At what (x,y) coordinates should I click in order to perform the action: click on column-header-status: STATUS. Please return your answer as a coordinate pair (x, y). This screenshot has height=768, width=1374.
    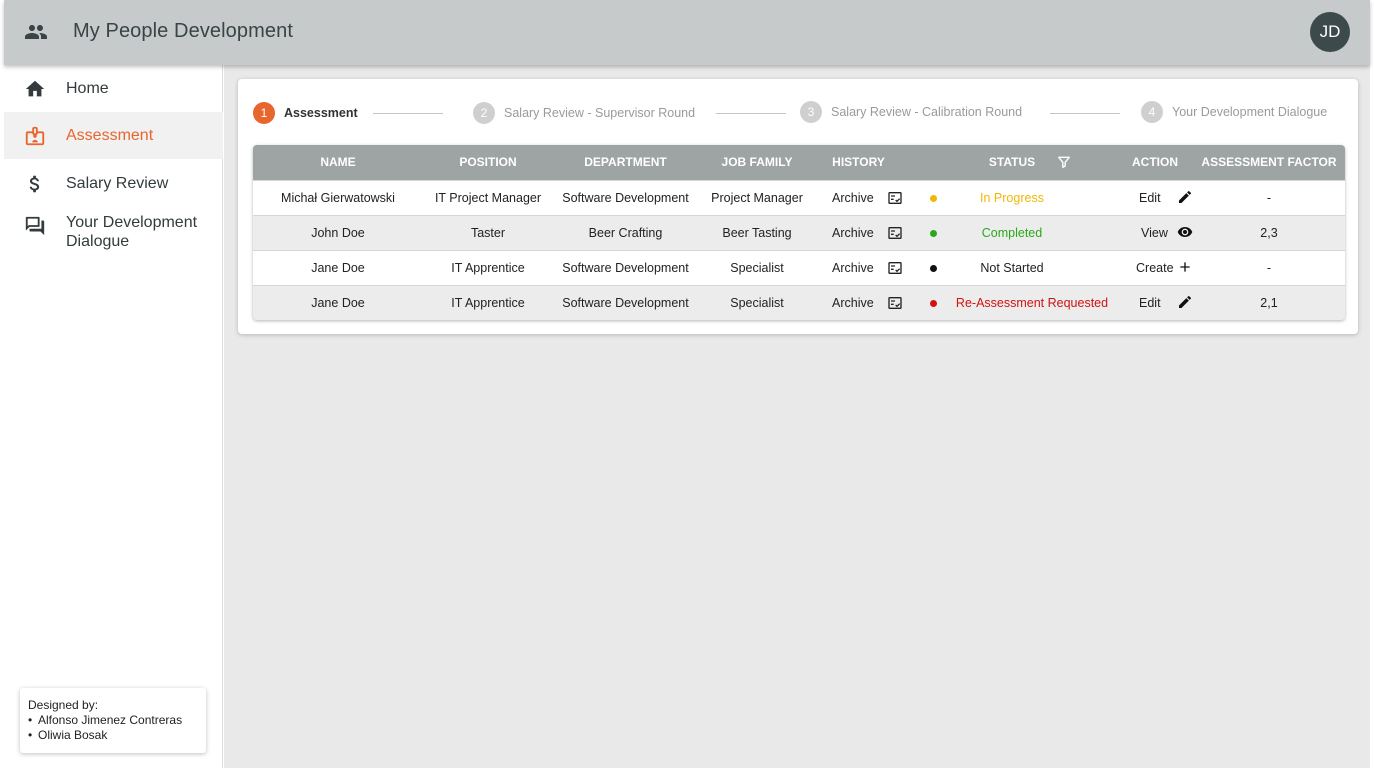
    Looking at the image, I should click on (1012, 162).